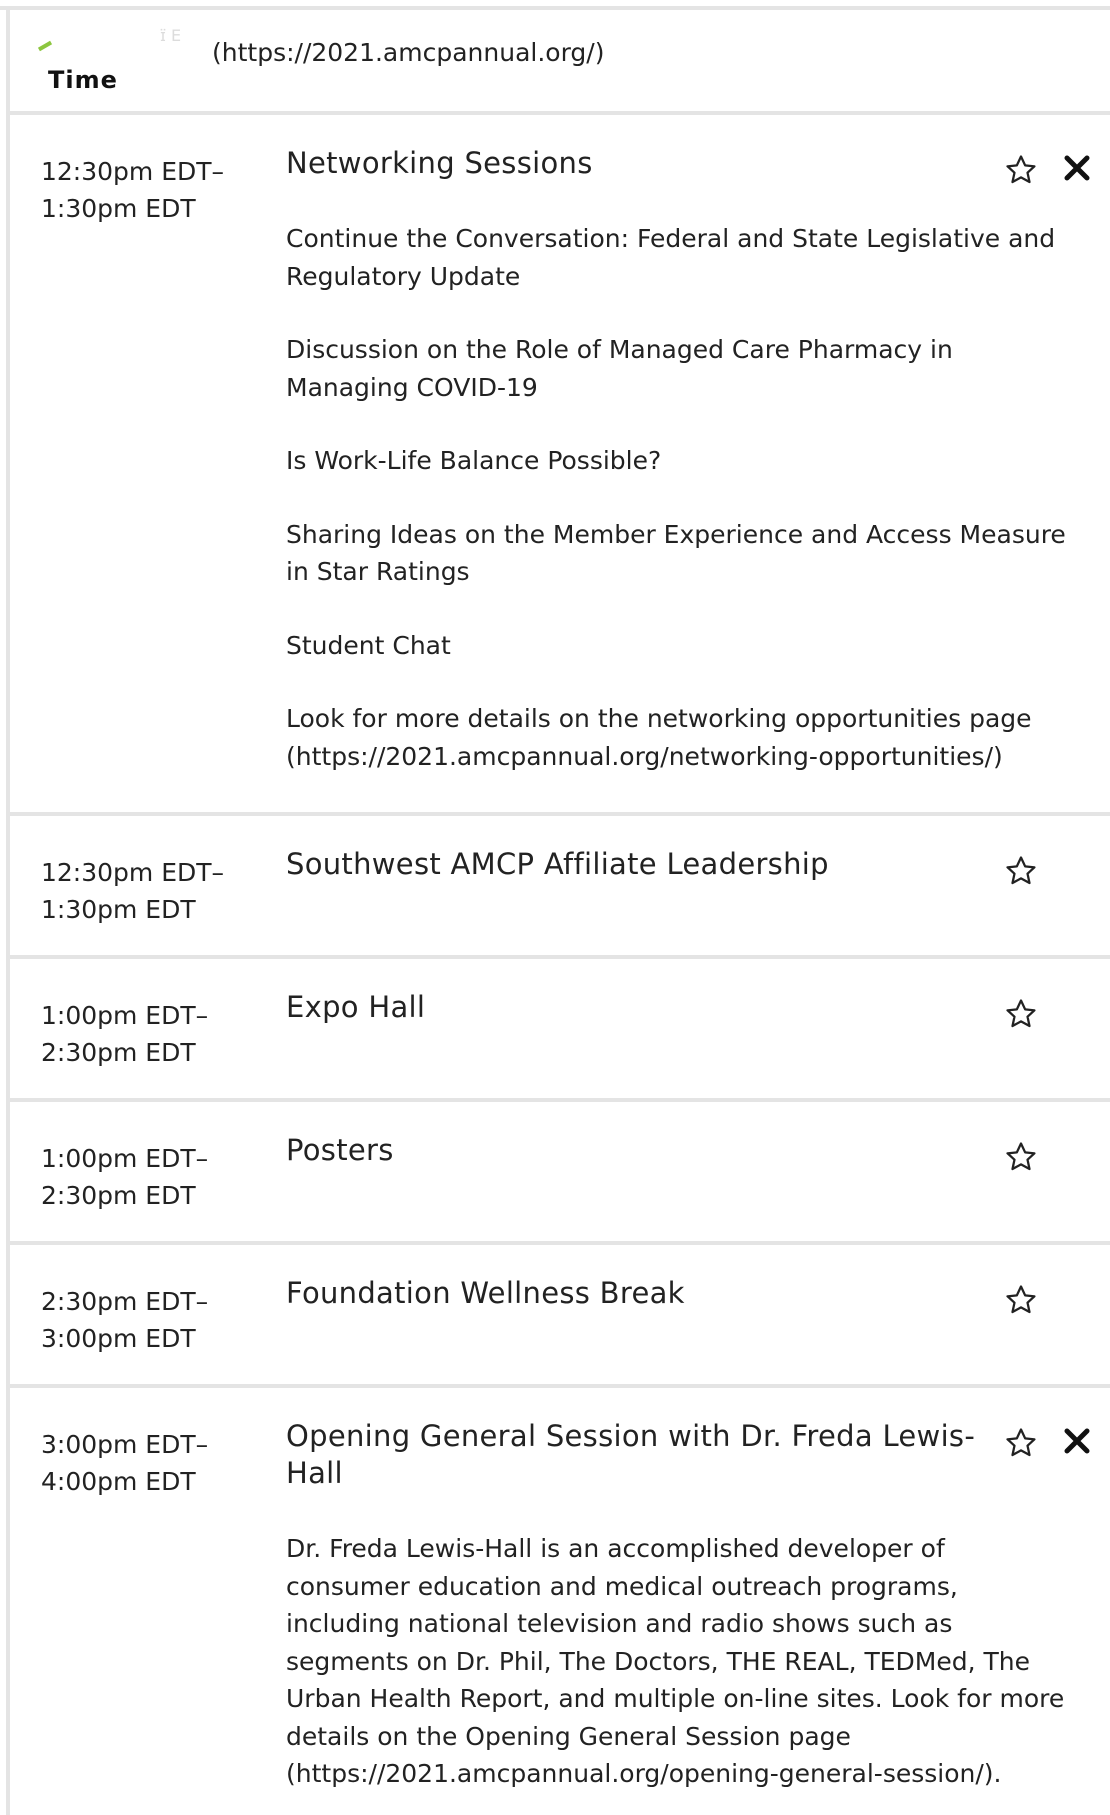 The height and width of the screenshot is (1815, 1110). I want to click on session-title: Expo Hall, so click(676, 1007).